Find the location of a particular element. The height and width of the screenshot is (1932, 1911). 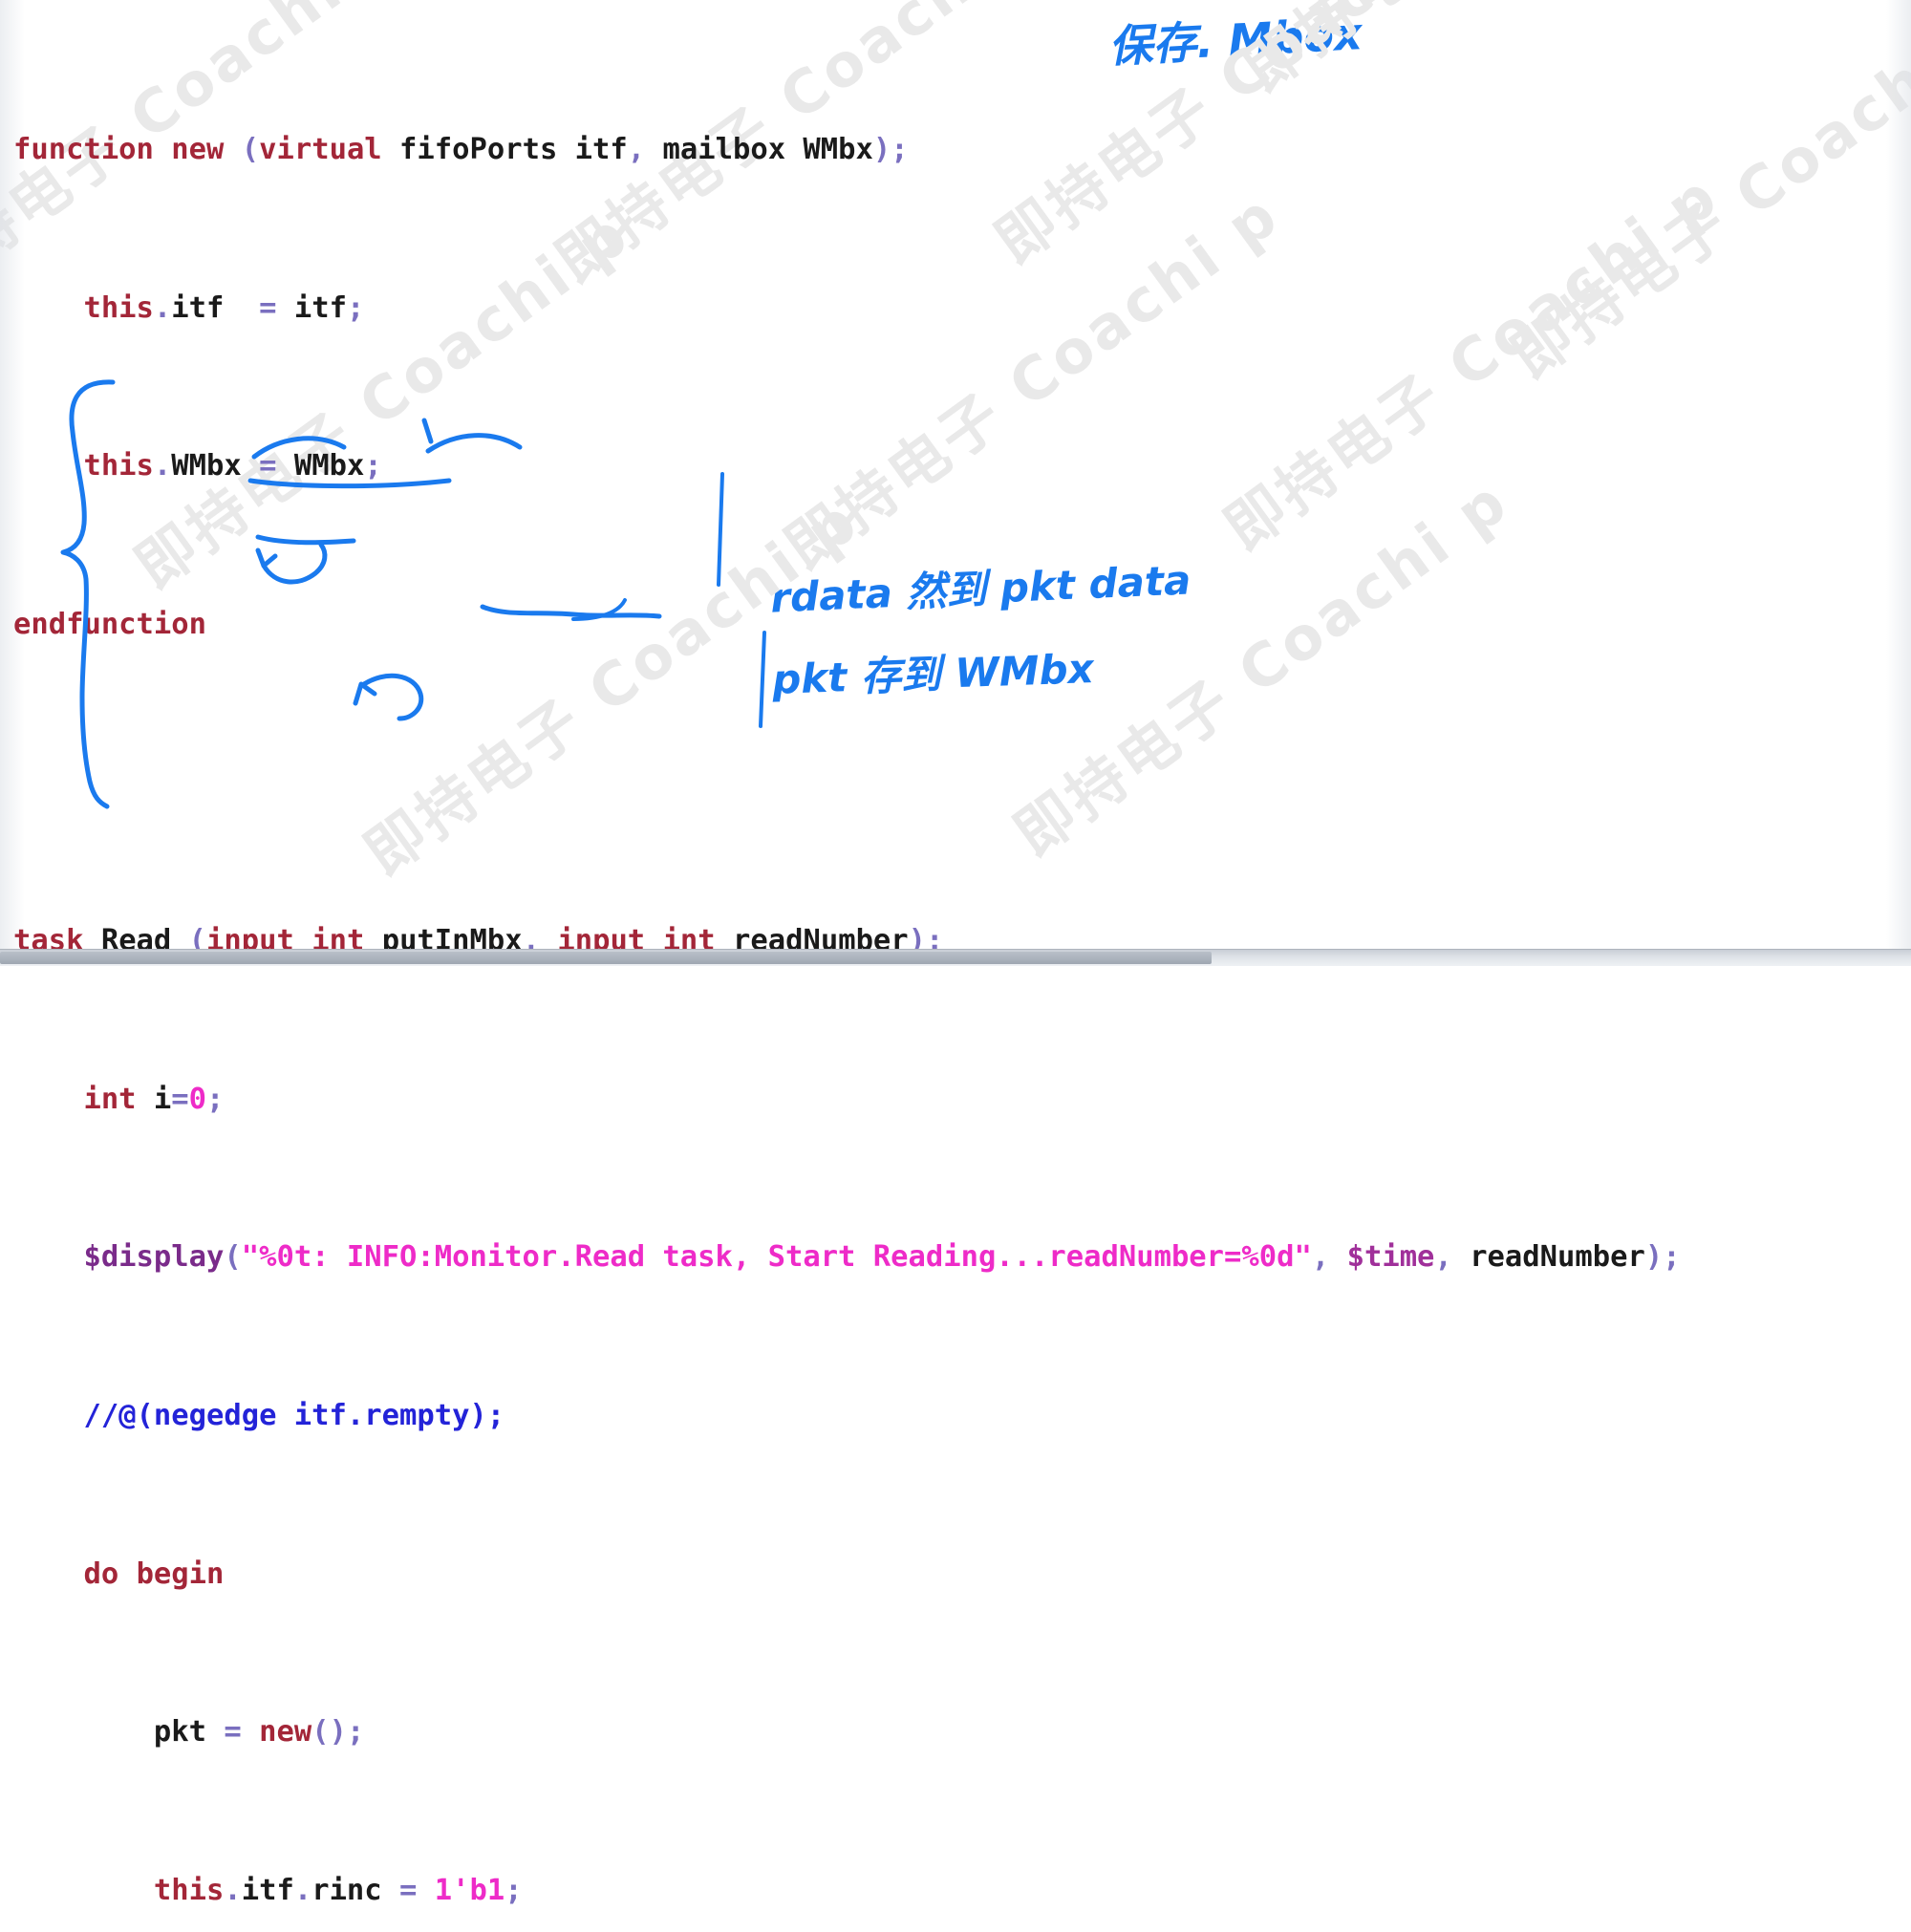

code-line: endfunction is located at coordinates (109, 625).